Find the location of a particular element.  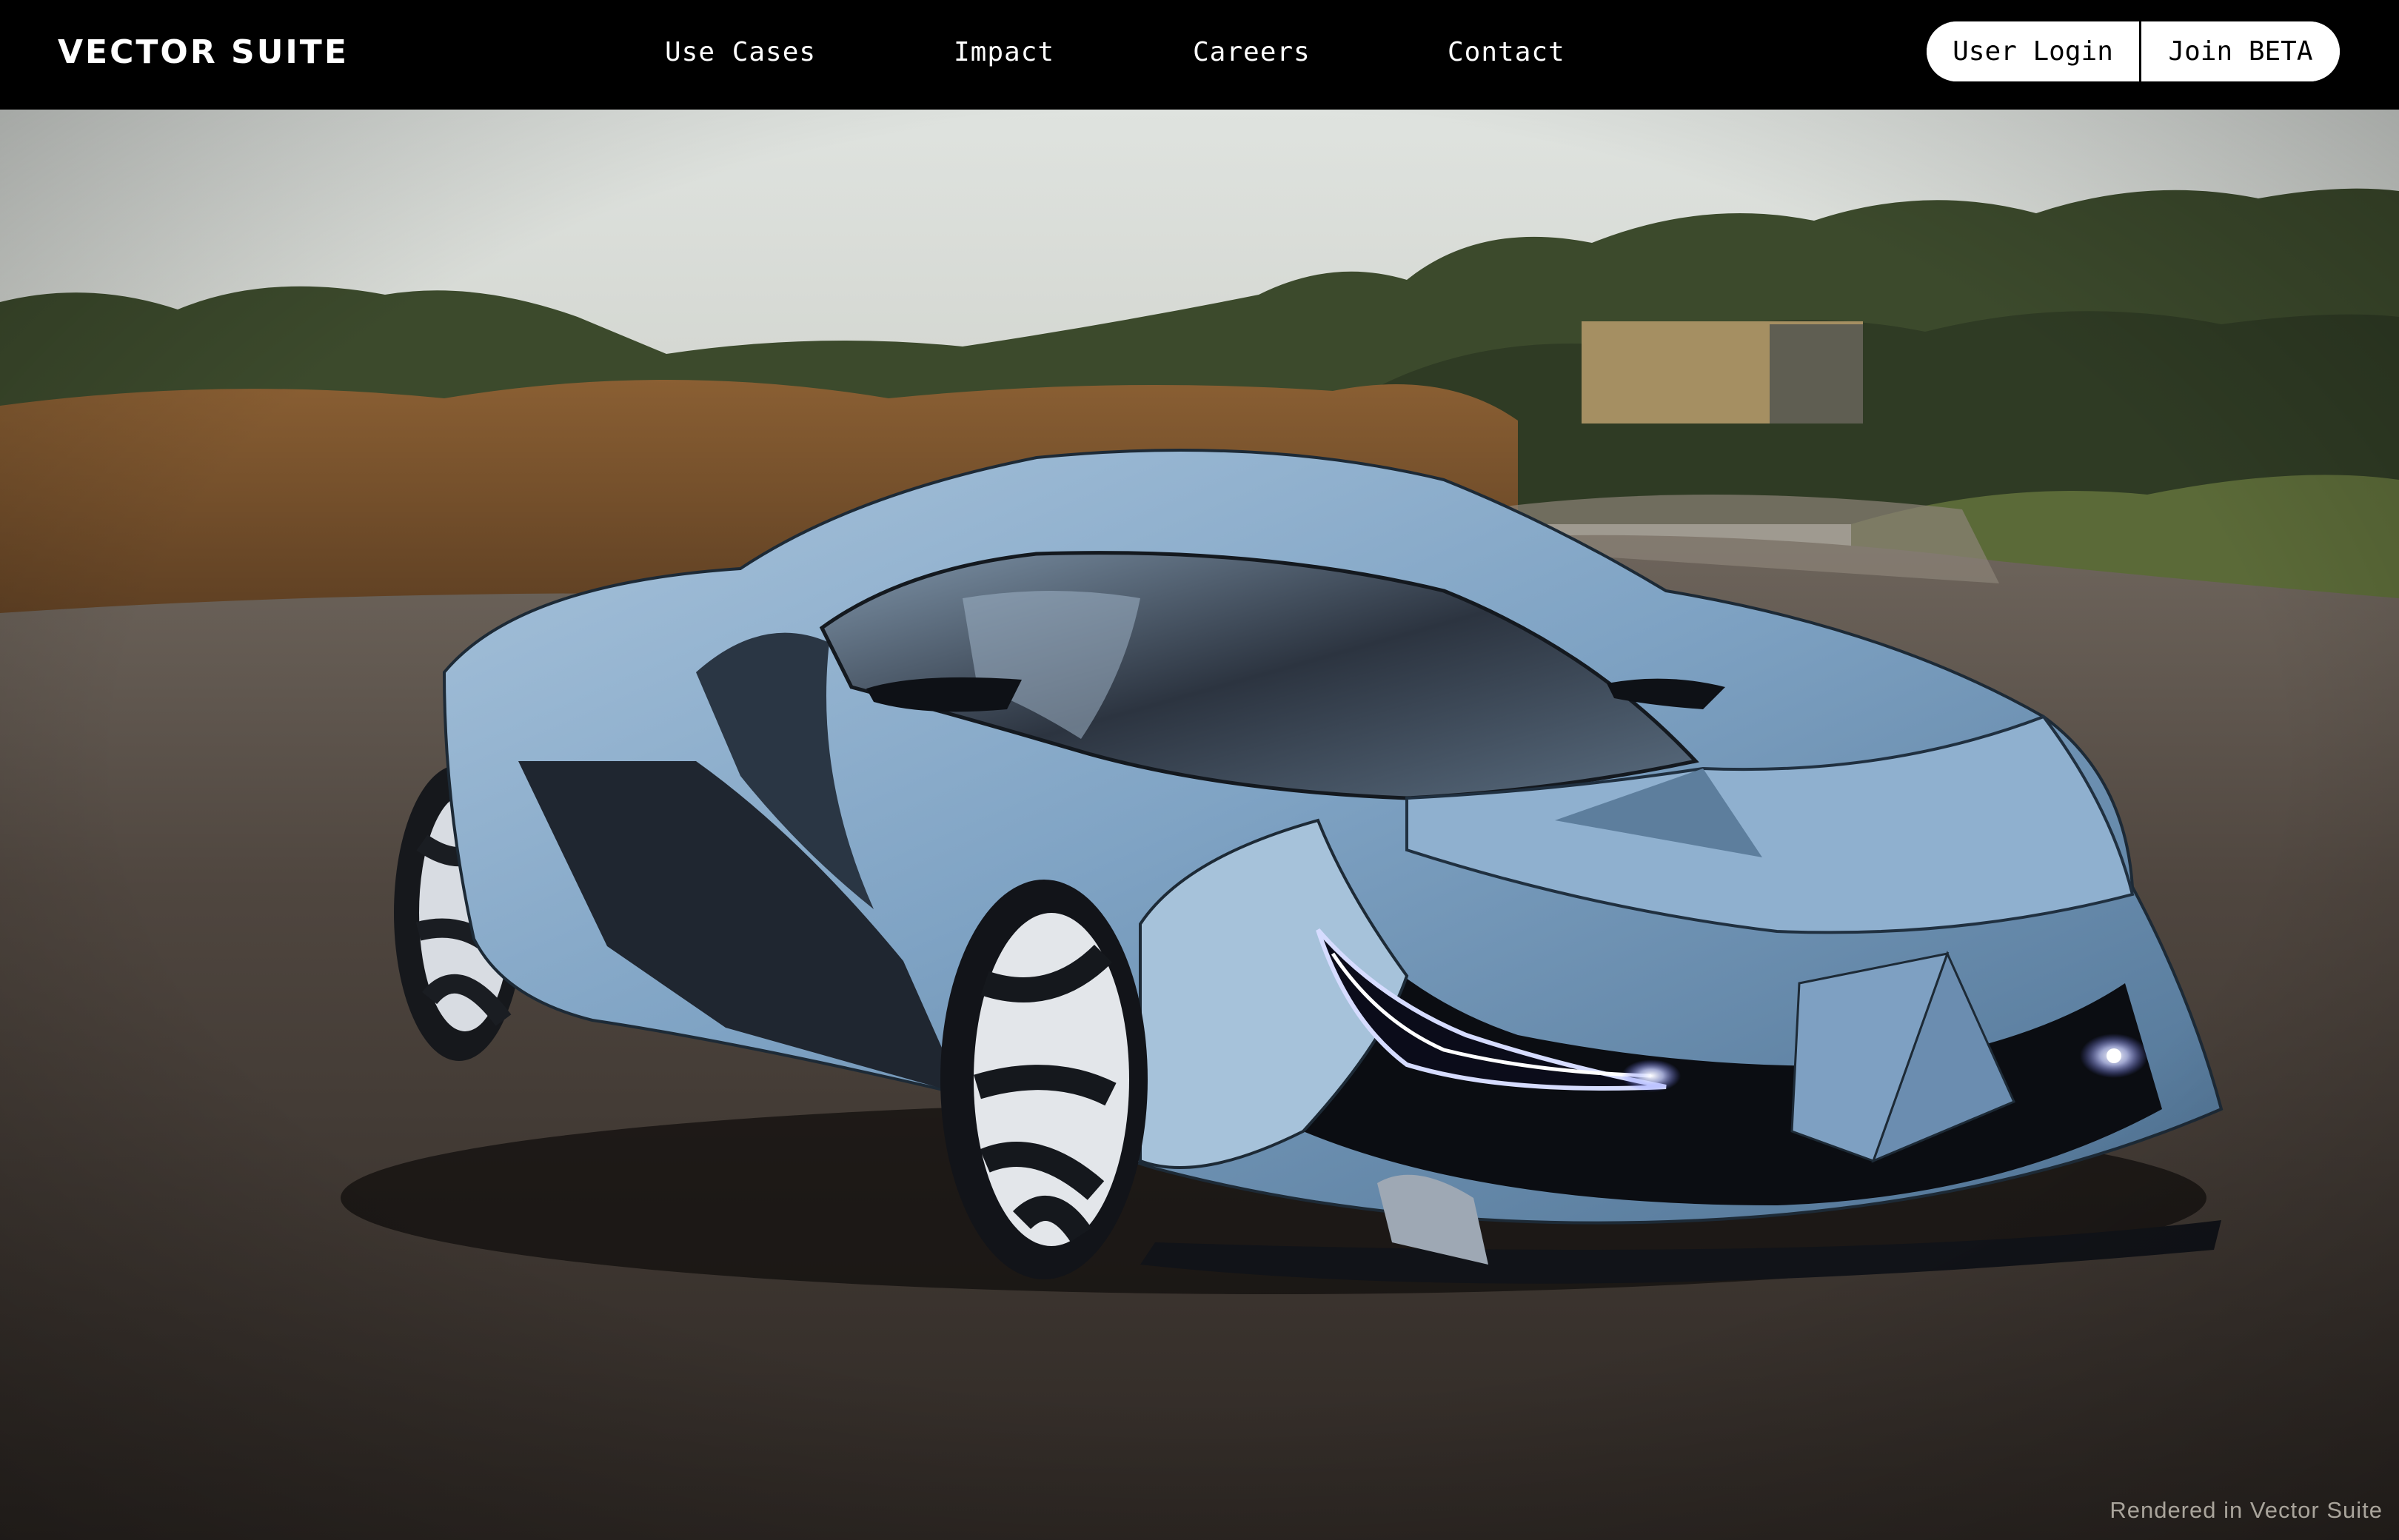

nav-impact: Impact is located at coordinates (1004, 52).